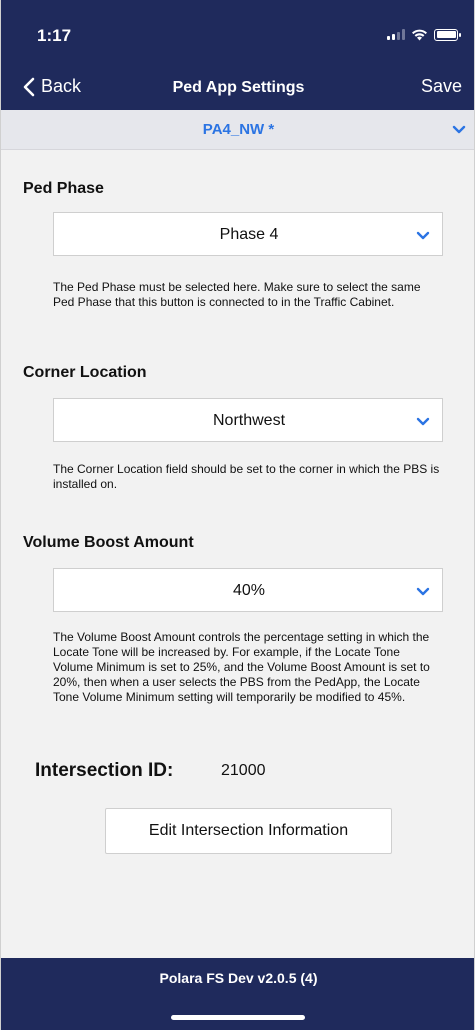 Image resolution: width=475 pixels, height=1030 pixels. Describe the element at coordinates (104, 770) in the screenshot. I see `intersection-id-label: Intersection ID:` at that location.